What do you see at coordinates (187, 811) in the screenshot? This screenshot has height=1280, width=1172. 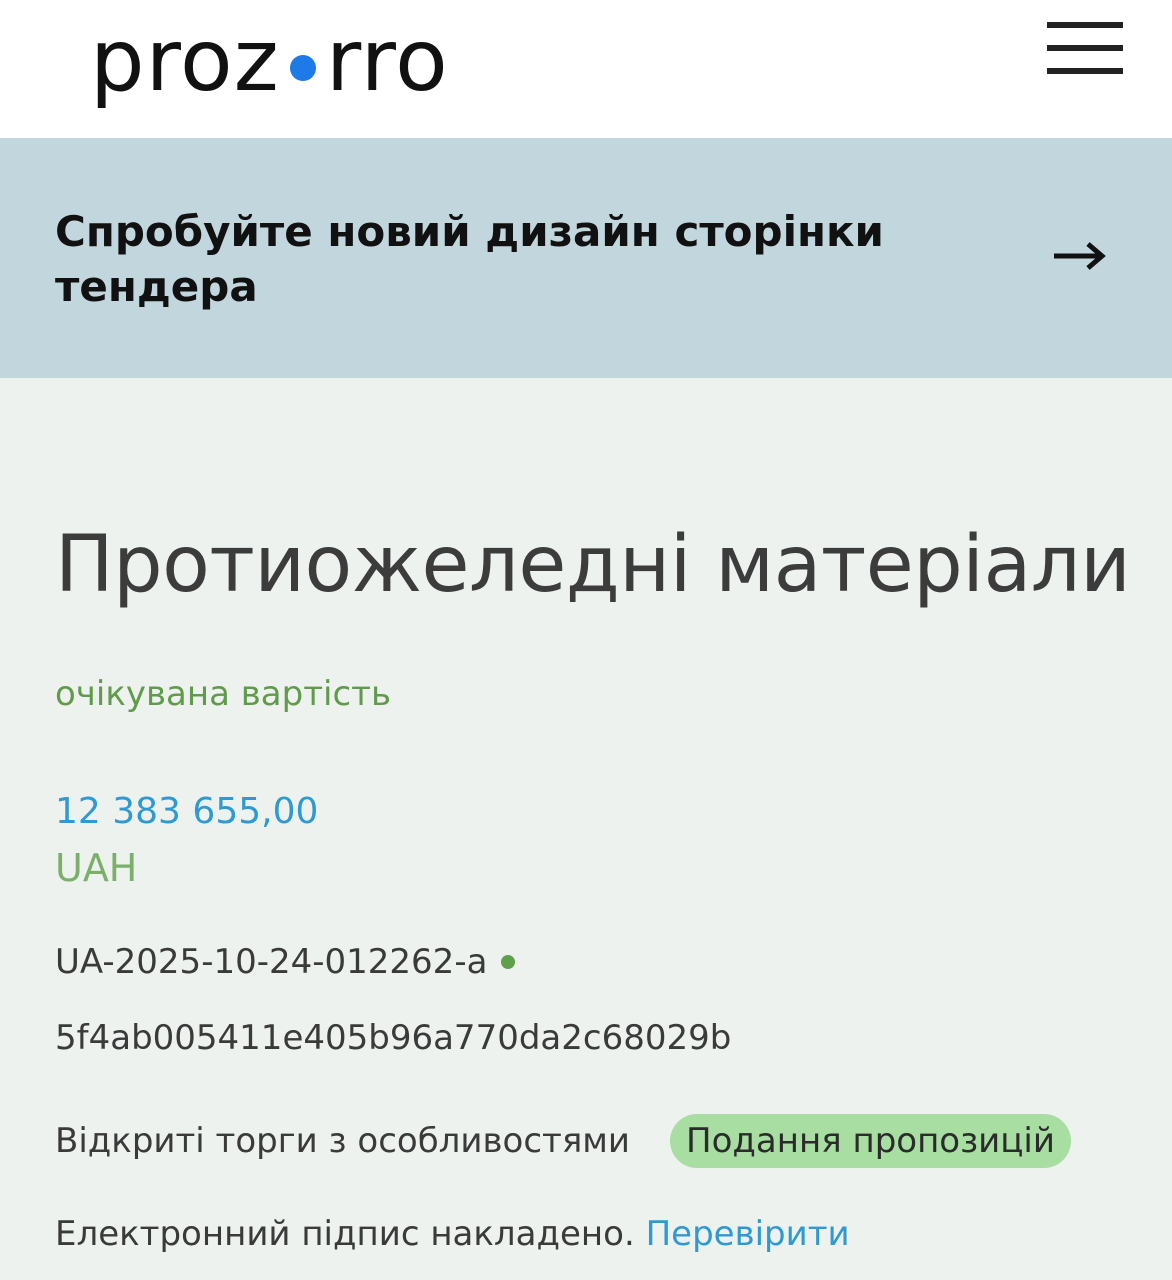 I see `expected-amount: 12 383 655,00` at bounding box center [187, 811].